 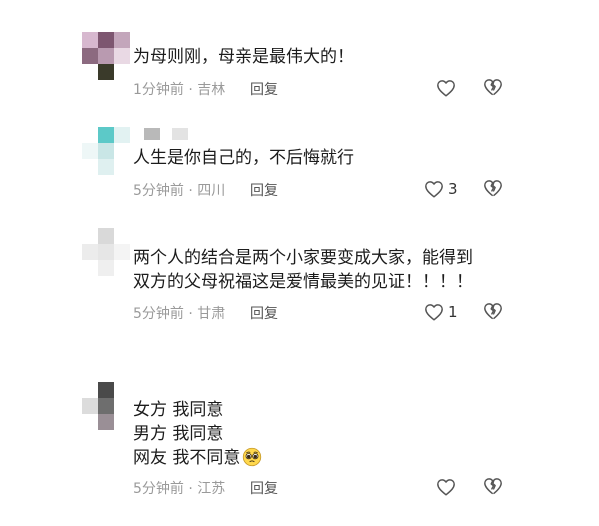 I want to click on like-count: 1, so click(x=453, y=312).